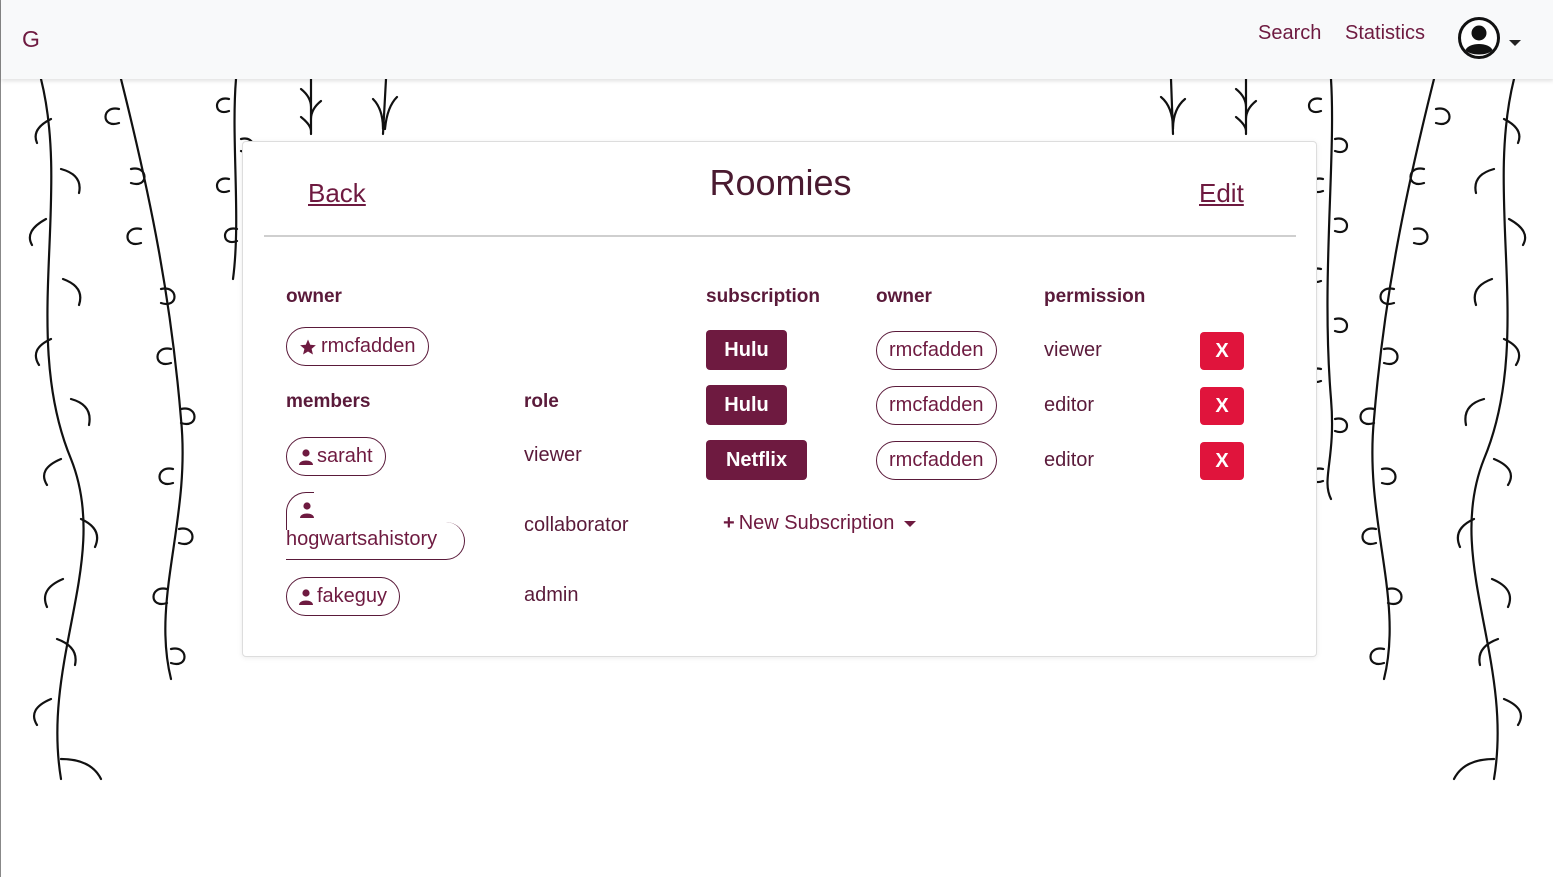 This screenshot has height=877, width=1553. I want to click on member-pill-saraht: saraht, so click(336, 456).